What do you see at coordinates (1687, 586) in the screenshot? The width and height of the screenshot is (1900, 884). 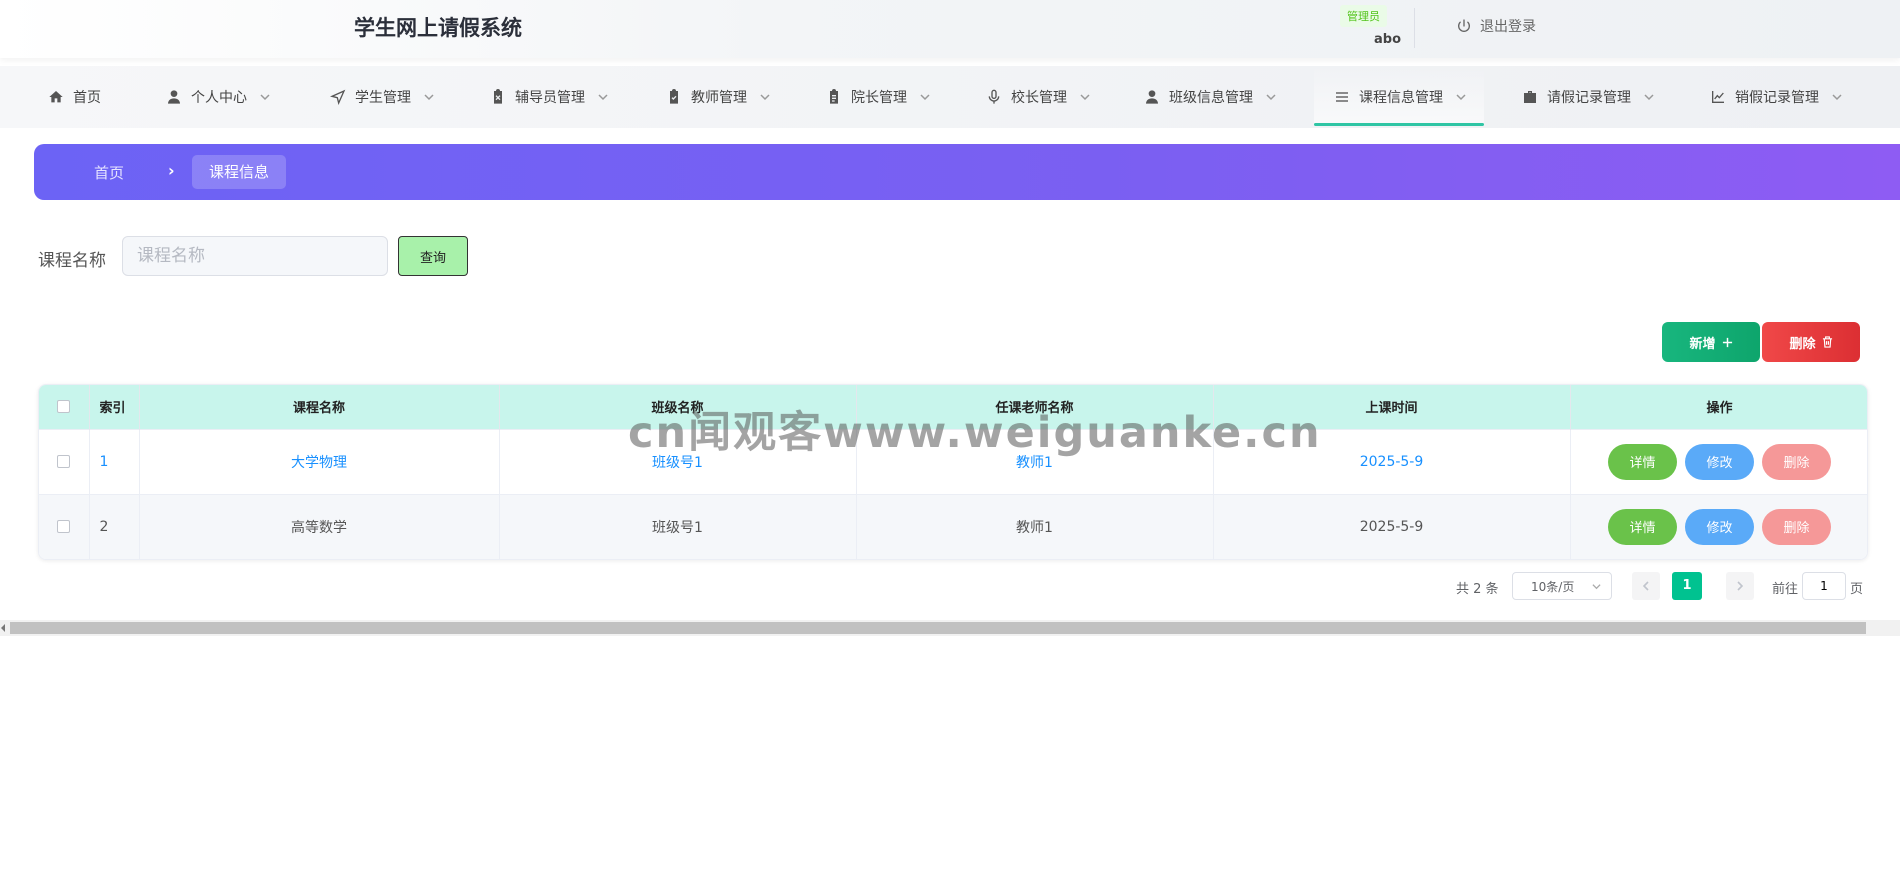 I see `page-number-current: 1` at bounding box center [1687, 586].